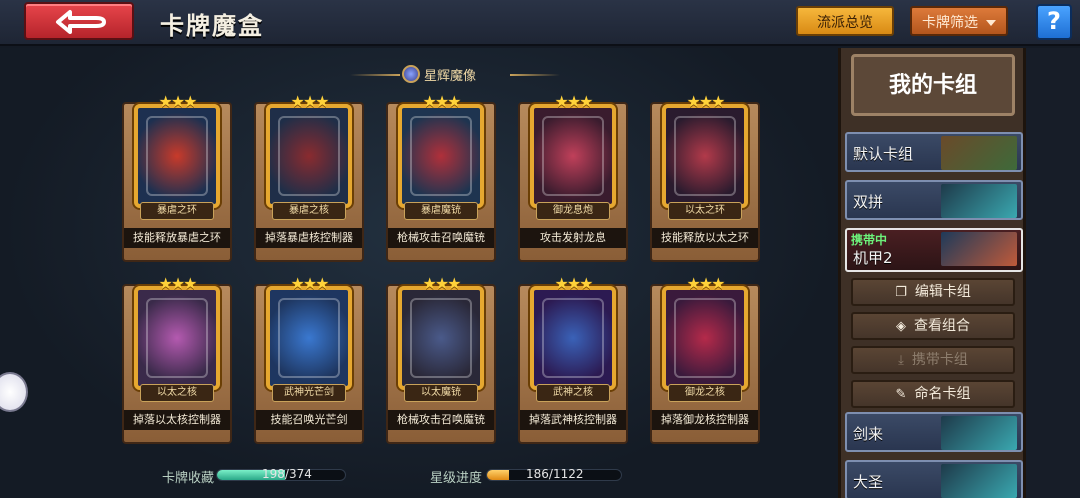  I want to click on deck-item-label: 剑来, so click(868, 434).